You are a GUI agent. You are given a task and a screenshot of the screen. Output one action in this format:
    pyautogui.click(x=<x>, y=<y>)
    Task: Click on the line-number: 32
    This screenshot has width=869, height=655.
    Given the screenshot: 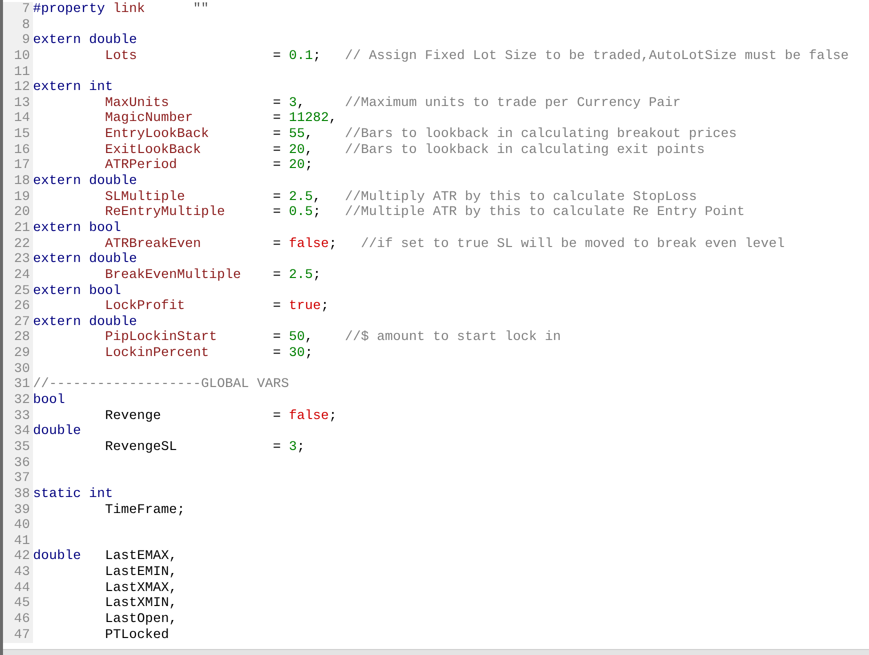 What is the action you would take?
    pyautogui.click(x=18, y=401)
    